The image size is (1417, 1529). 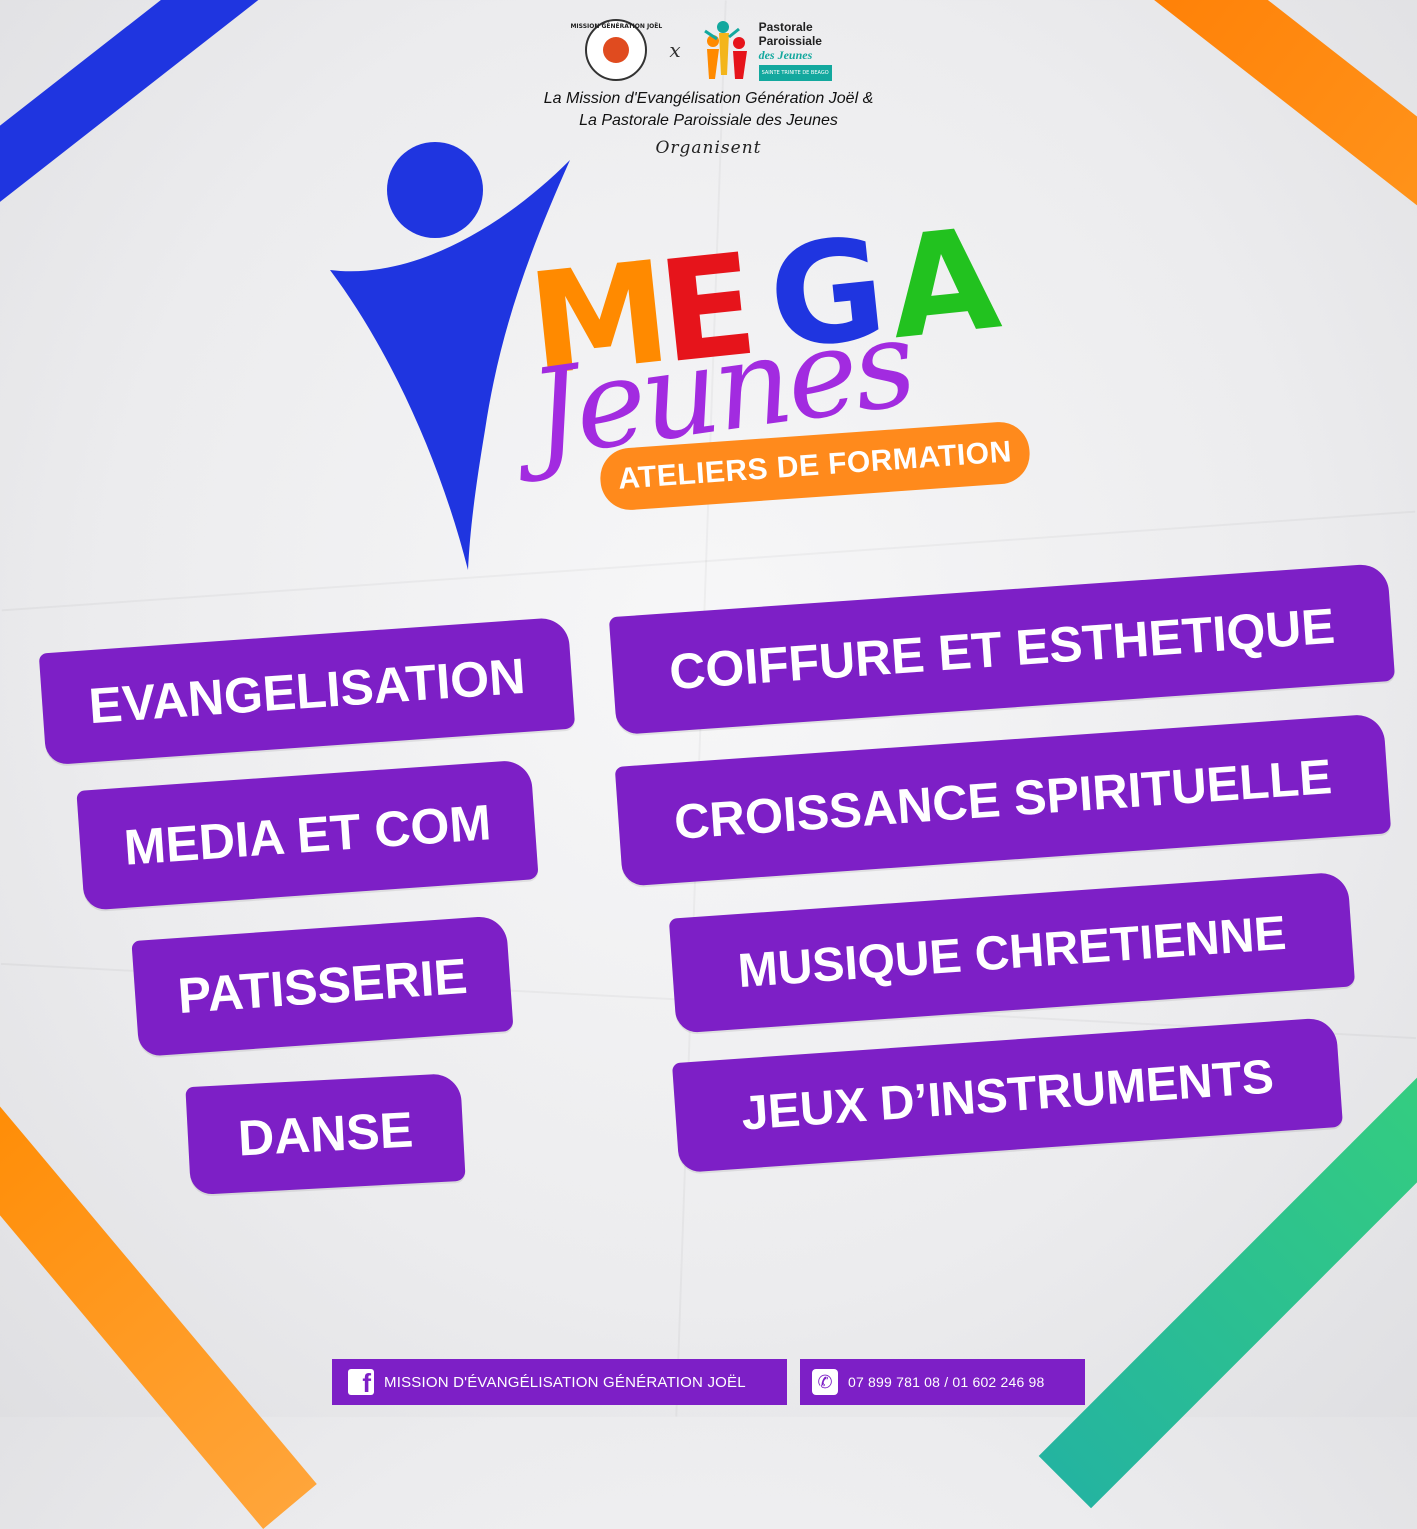 I want to click on phone-box: ✆ 07 899 781 08 / 01 602 246 98, so click(x=942, y=1382).